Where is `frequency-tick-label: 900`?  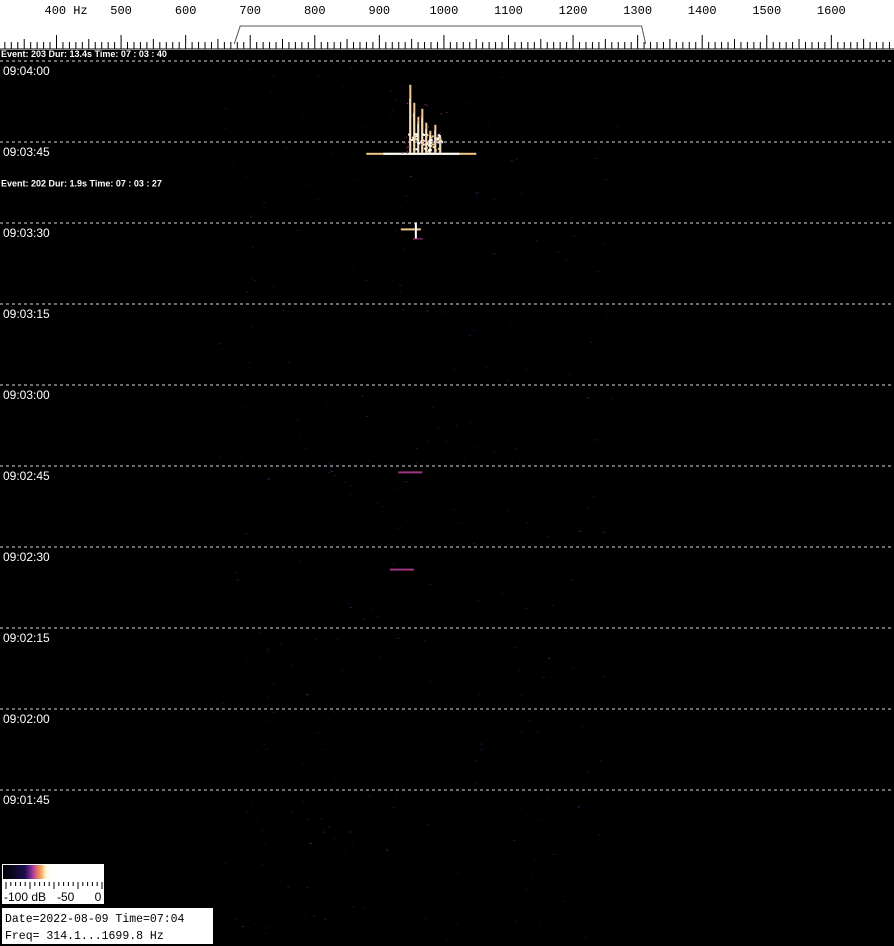
frequency-tick-label: 900 is located at coordinates (380, 11).